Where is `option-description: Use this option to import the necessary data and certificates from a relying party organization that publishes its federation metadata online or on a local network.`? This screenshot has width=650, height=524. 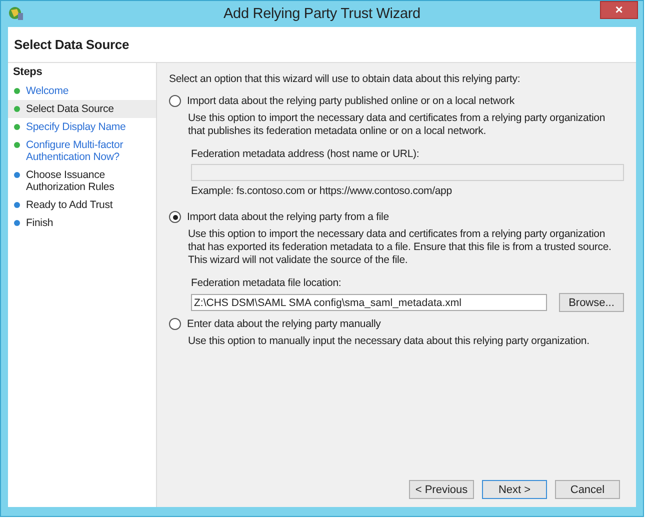
option-description: Use this option to import the necessary data and certificates from a relying party organization that publishes its federation metadata online or on a local network. is located at coordinates (397, 125).